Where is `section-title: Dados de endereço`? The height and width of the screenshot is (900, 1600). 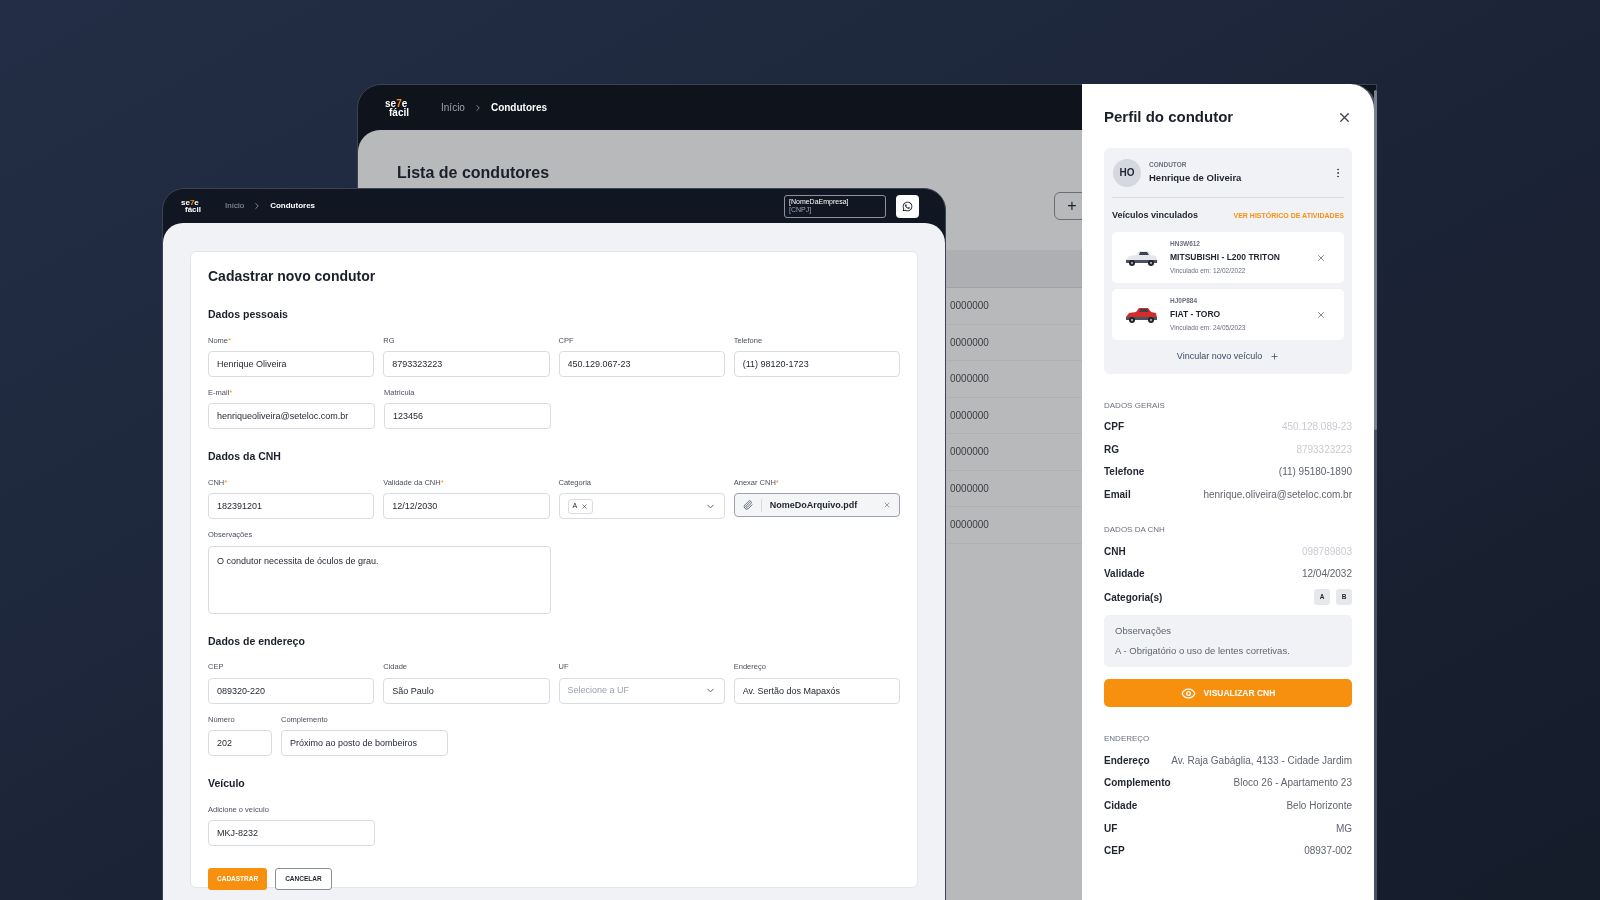
section-title: Dados de endereço is located at coordinates (257, 641).